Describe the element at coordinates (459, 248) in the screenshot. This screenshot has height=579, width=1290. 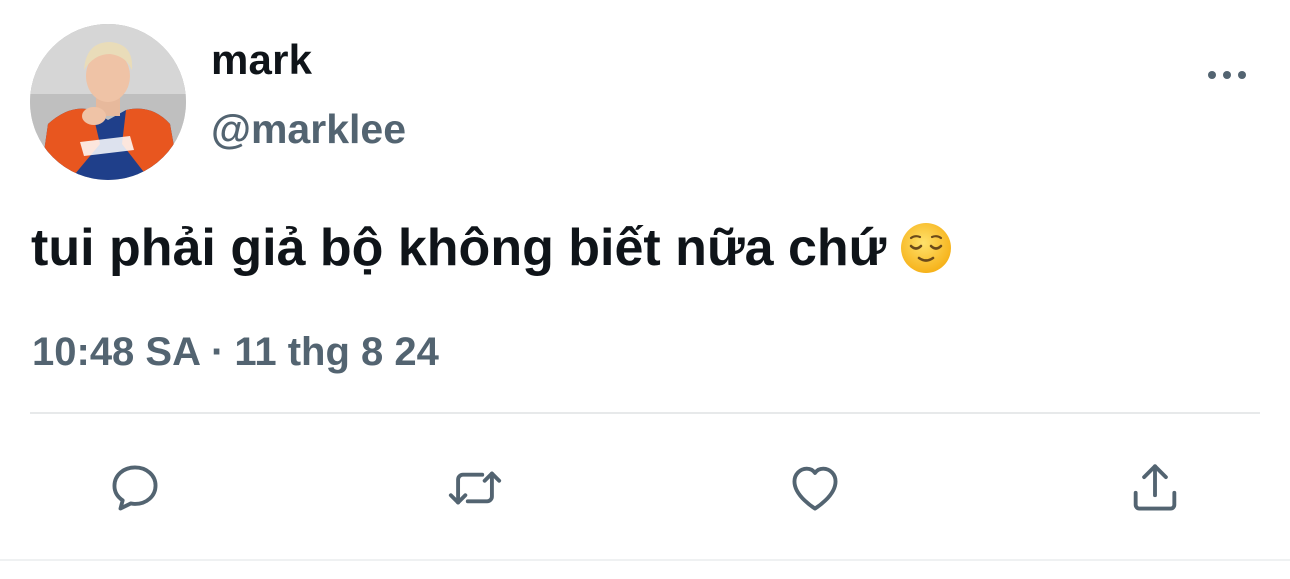
I see `tweet-body: tui phải giả bộ không biết nữa chứ` at that location.